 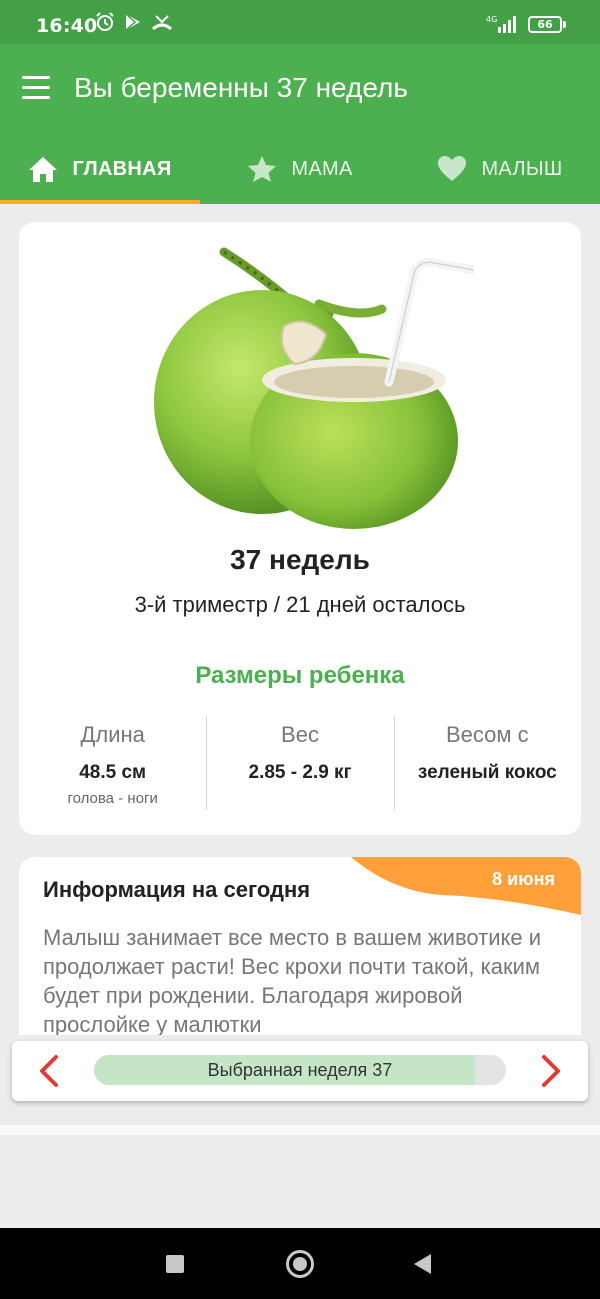 I want to click on status-time: 16:40, so click(x=67, y=26).